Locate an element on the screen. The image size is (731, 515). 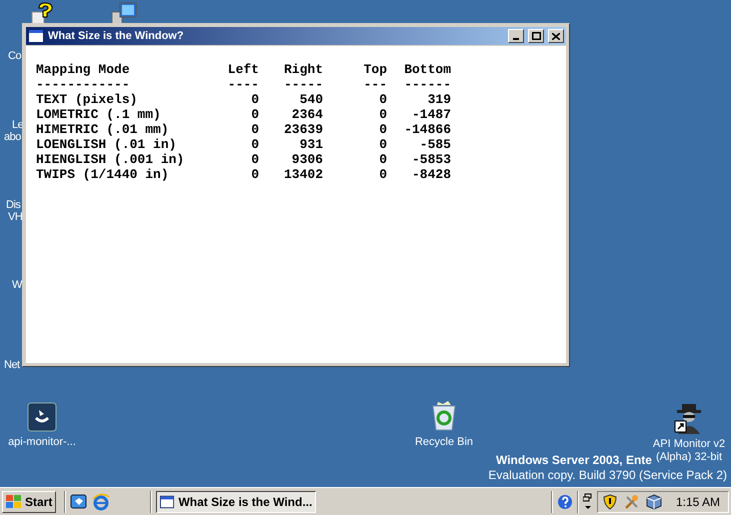
desktop-icon-label: Recycle Bin is located at coordinates (444, 442).